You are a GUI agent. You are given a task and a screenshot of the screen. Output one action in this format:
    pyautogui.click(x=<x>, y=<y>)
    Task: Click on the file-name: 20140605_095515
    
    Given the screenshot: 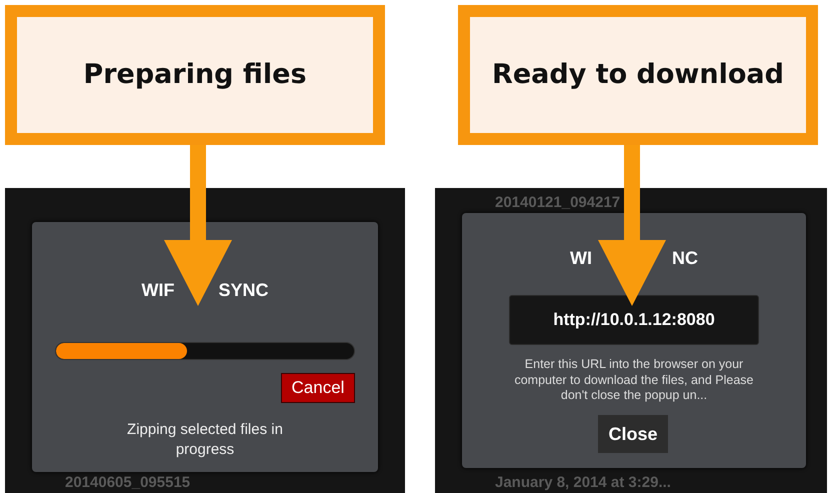 What is the action you would take?
    pyautogui.click(x=127, y=482)
    